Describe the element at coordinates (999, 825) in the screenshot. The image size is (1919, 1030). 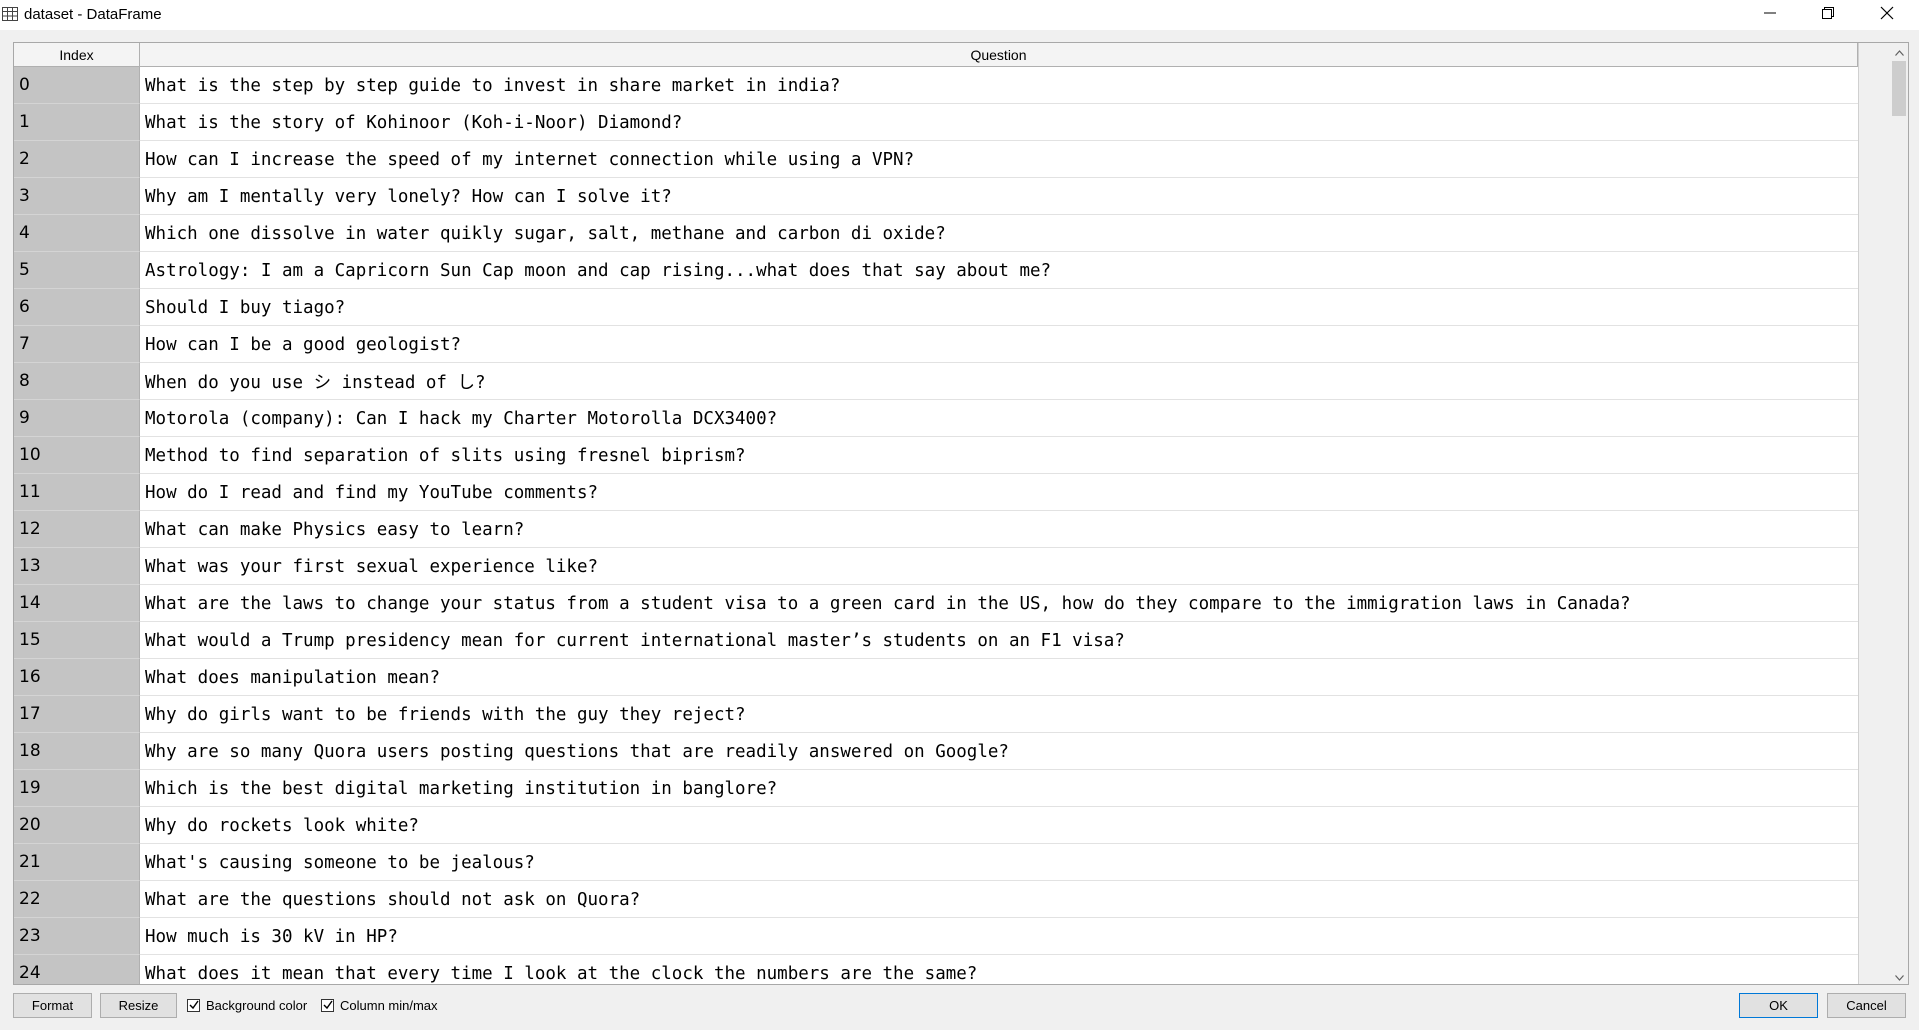
I see `question-cell: Why do rockets look white?` at that location.